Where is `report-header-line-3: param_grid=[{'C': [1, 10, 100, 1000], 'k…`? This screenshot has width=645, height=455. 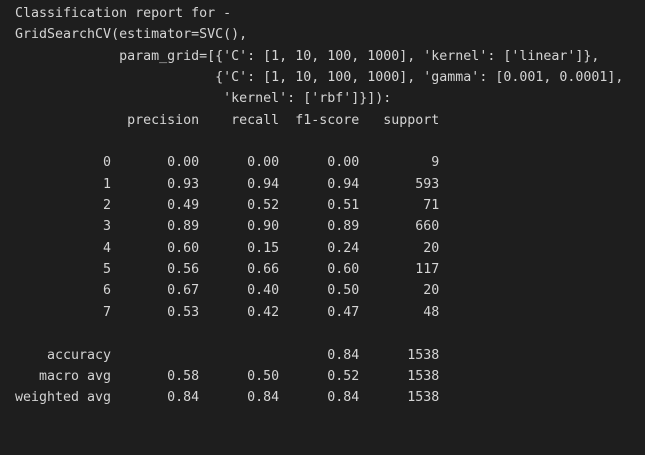 report-header-line-3: param_grid=[{'C': [1, 10, 100, 1000], 'k… is located at coordinates (307, 56).